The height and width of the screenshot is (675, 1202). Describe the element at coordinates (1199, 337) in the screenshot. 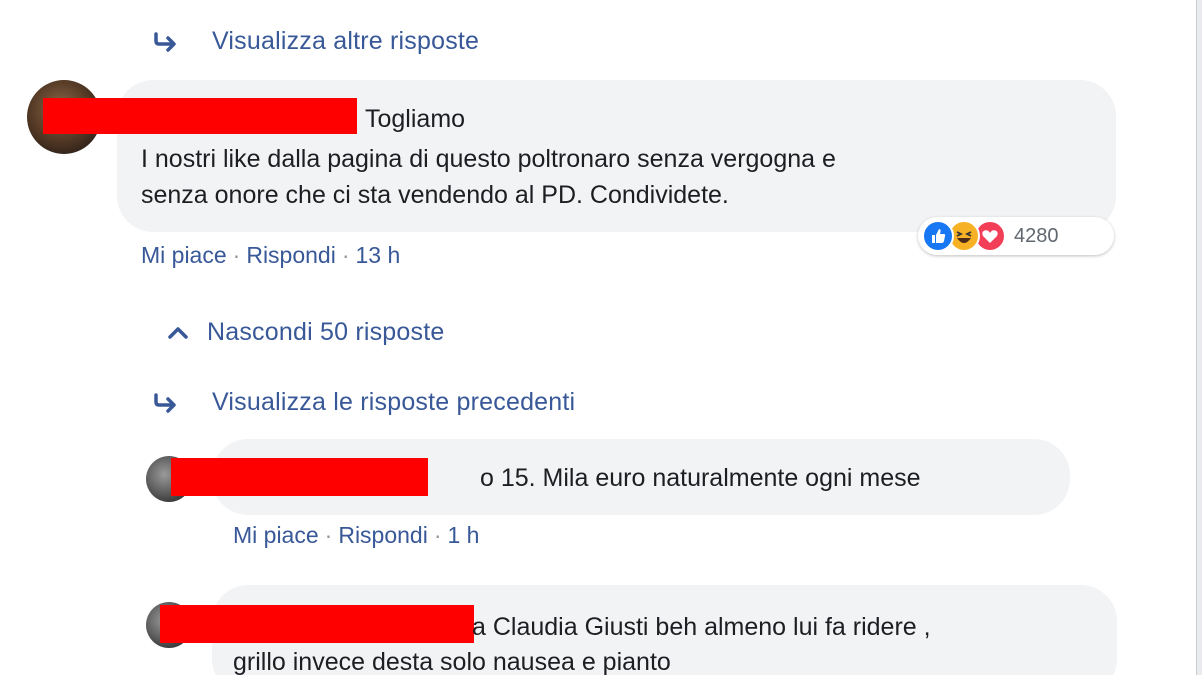

I see `scrollbar-edge` at that location.